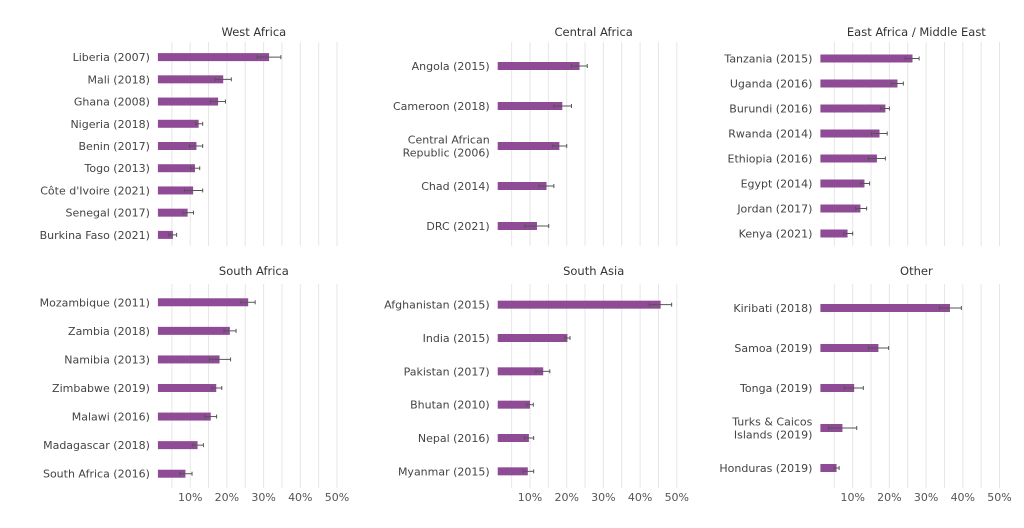 This screenshot has height=528, width=1024. I want to click on category-label-line: Kiribati (2018), so click(772, 308).